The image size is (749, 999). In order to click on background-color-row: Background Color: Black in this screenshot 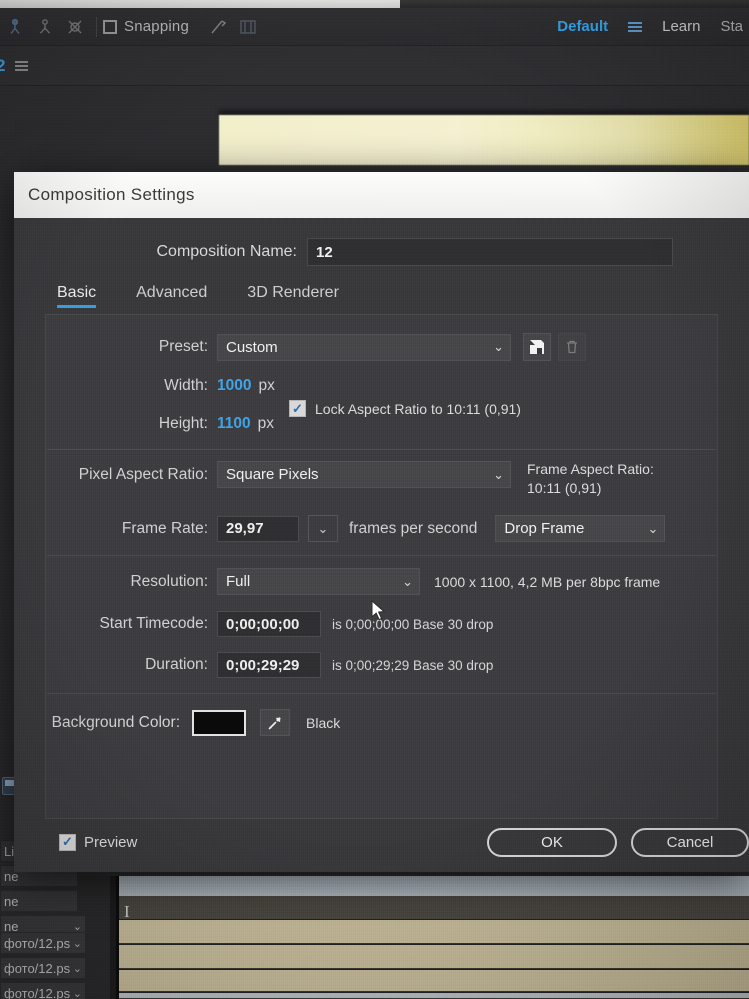, I will do `click(382, 722)`.